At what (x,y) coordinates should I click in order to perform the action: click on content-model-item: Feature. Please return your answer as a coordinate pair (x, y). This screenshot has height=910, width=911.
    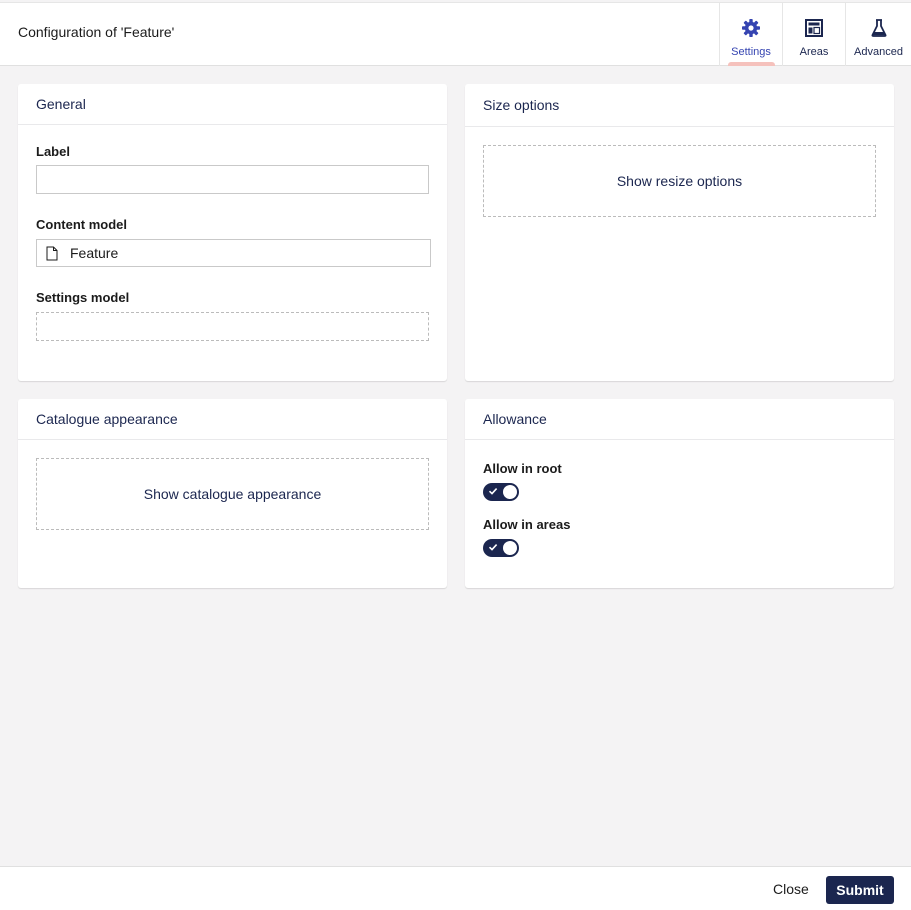
    Looking at the image, I should click on (233, 253).